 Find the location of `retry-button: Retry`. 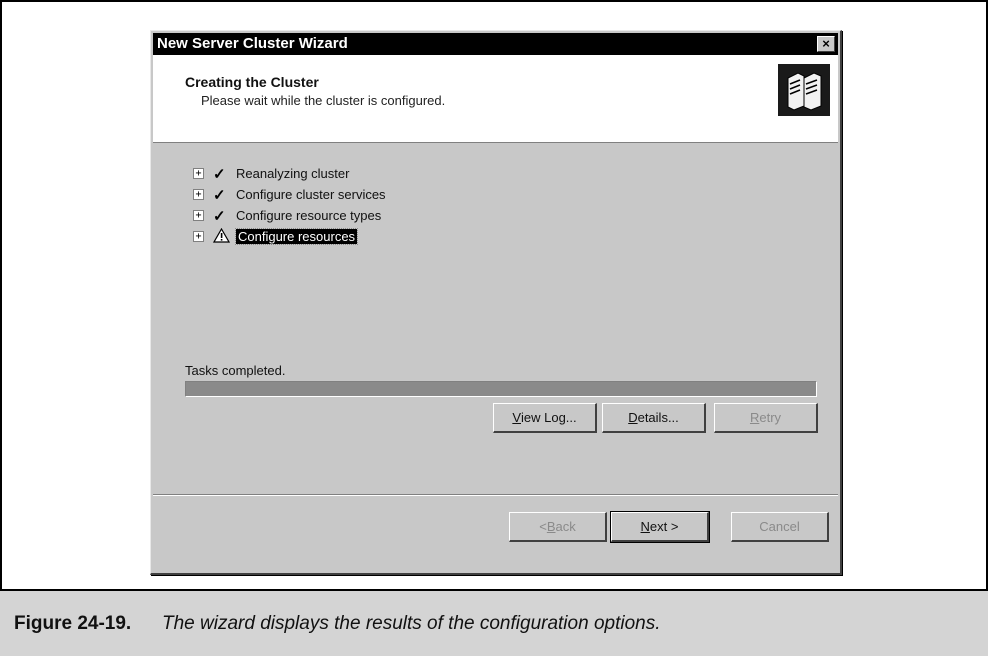

retry-button: Retry is located at coordinates (766, 418).